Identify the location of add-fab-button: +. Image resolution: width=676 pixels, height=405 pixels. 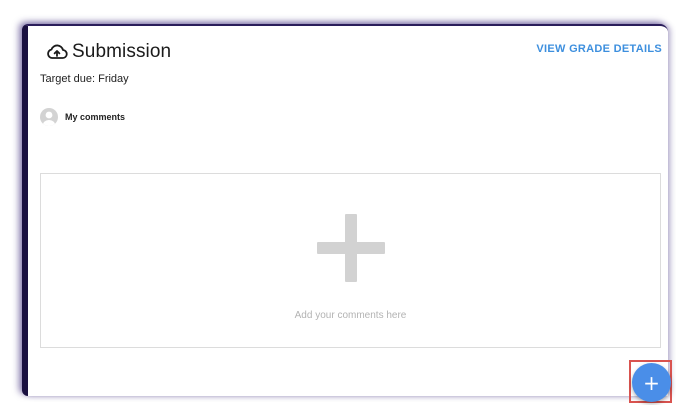
(651, 382).